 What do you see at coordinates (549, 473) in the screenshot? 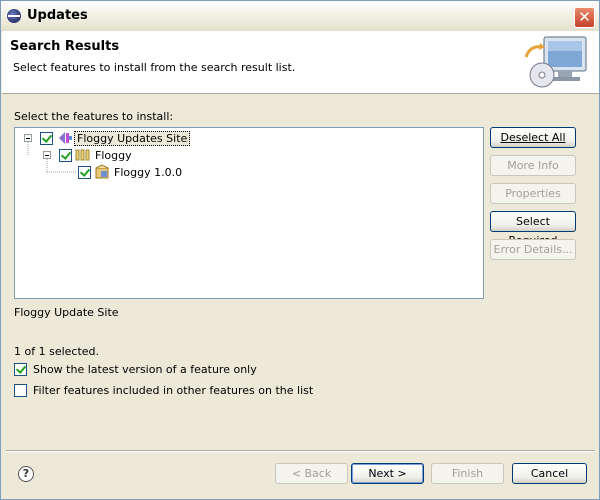
I see `cancel-button: Cancel` at bounding box center [549, 473].